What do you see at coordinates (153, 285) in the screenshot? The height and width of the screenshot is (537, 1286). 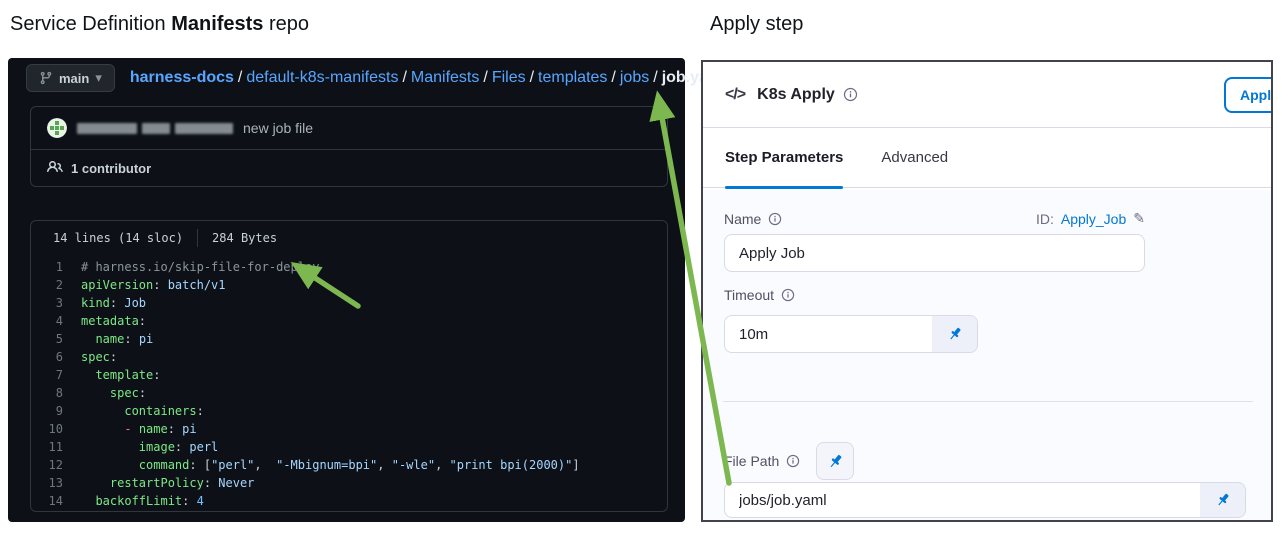 I see `code-text: apiVersion: batch/v1` at bounding box center [153, 285].